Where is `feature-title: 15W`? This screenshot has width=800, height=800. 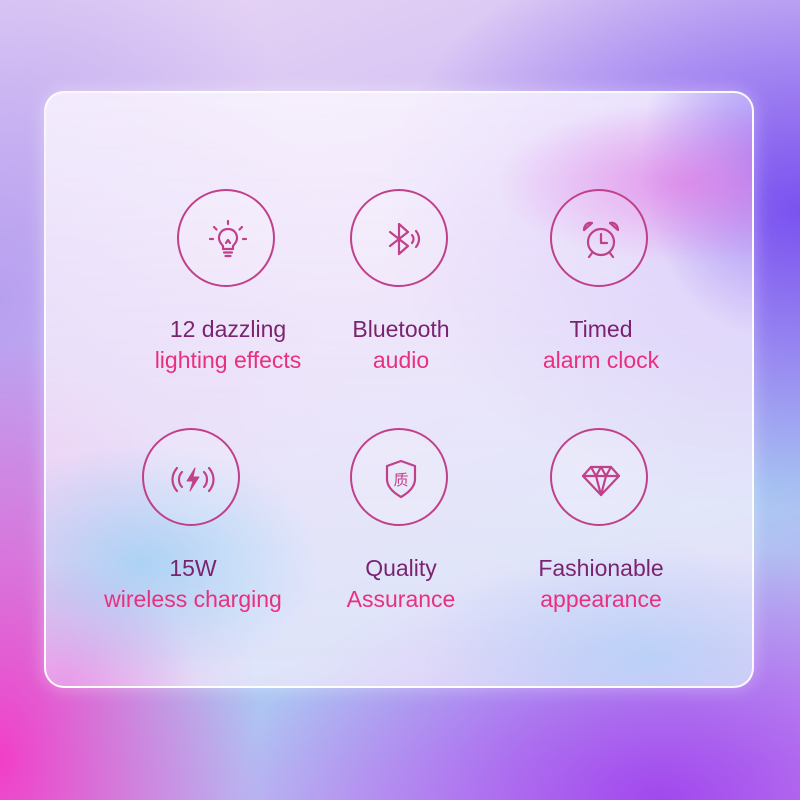 feature-title: 15W is located at coordinates (193, 568).